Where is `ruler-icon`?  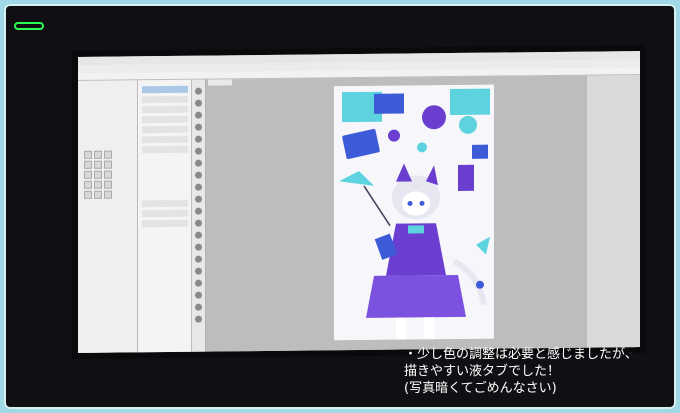 ruler-icon is located at coordinates (98, 194).